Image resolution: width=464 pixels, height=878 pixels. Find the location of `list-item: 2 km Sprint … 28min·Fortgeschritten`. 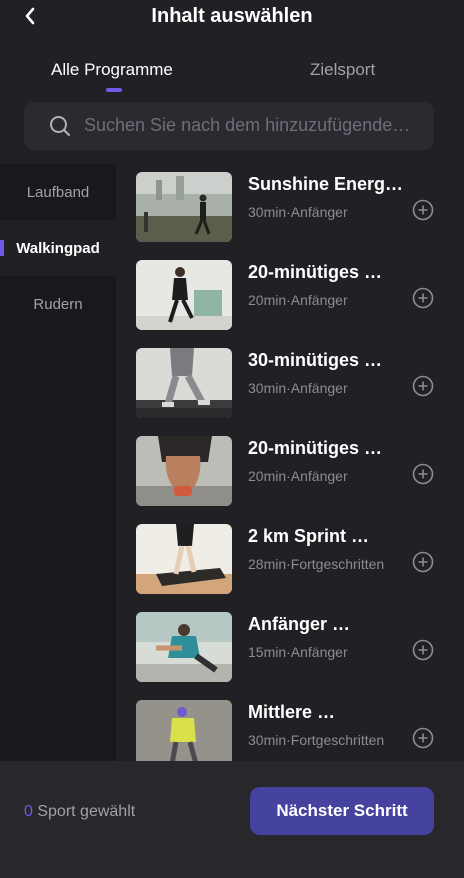

list-item: 2 km Sprint … 28min·Fortgeschritten is located at coordinates (290, 560).